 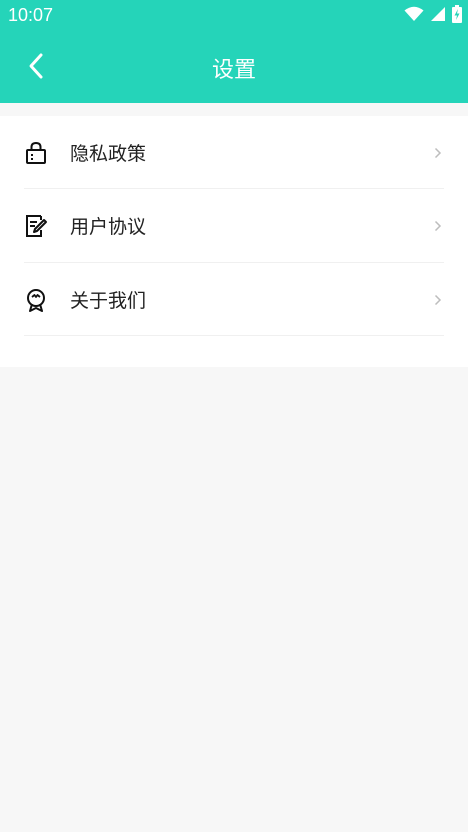 I want to click on page-title: 设置, so click(x=233, y=70).